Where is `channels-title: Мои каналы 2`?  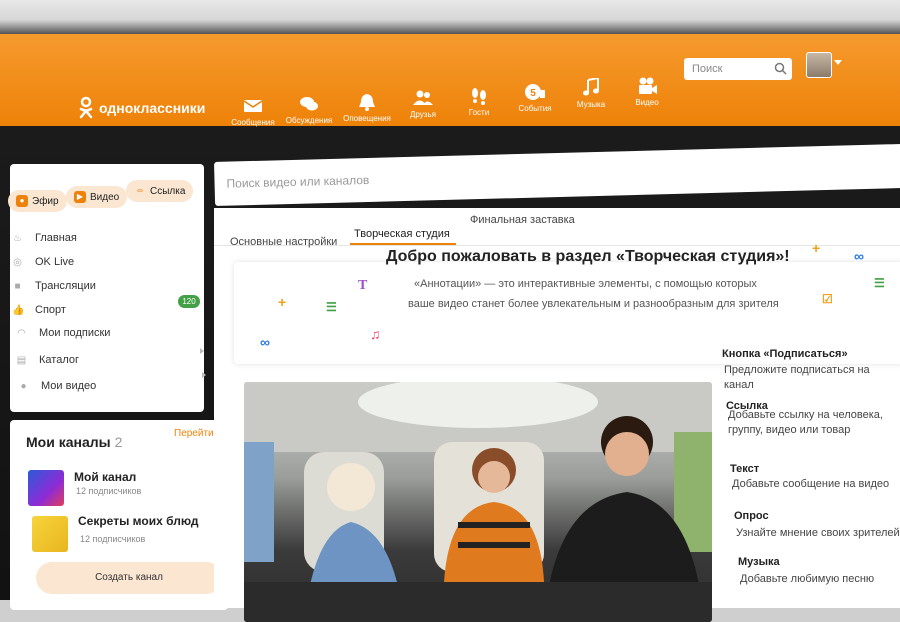
channels-title: Мои каналы 2 is located at coordinates (74, 442).